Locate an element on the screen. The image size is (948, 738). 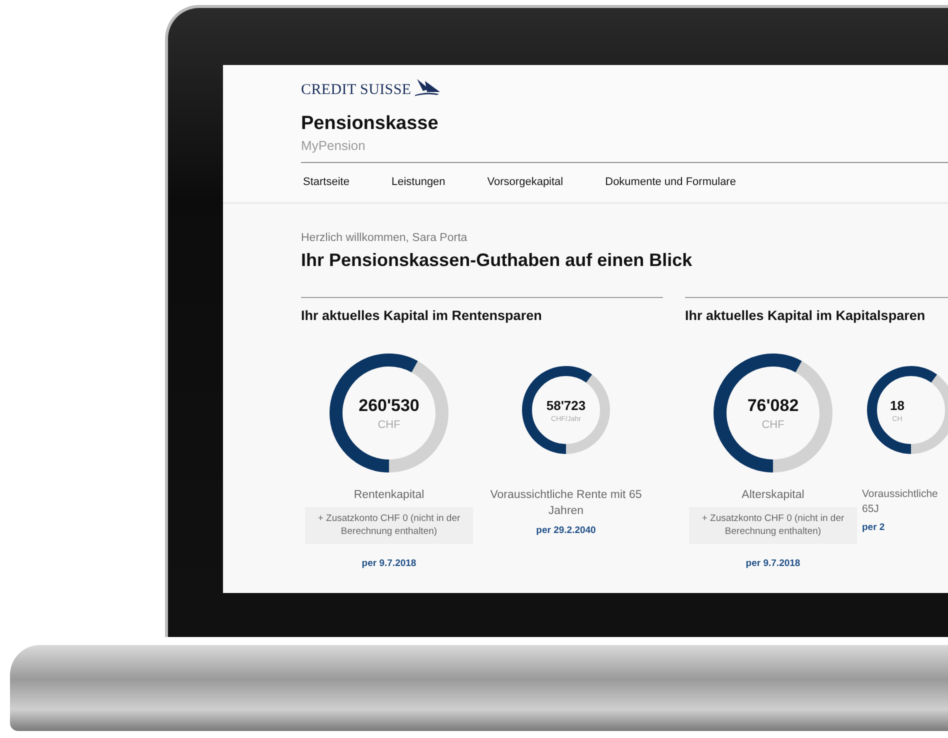
brand-logo: CREDIT SUISSE is located at coordinates (356, 90).